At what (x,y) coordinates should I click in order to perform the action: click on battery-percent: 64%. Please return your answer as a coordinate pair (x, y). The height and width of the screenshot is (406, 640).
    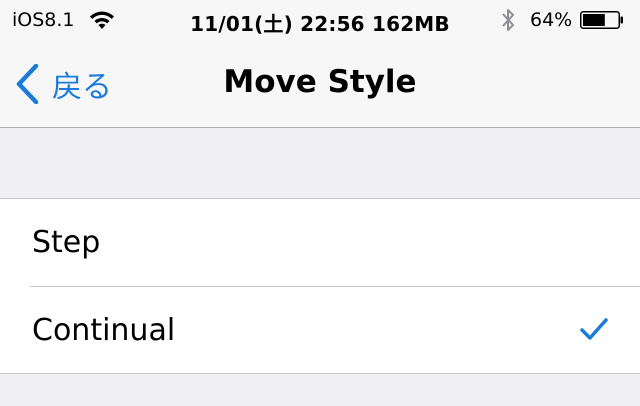
    Looking at the image, I should click on (551, 20).